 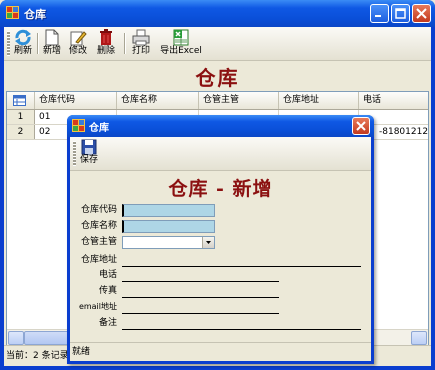 I want to click on email-input, so click(x=200, y=307).